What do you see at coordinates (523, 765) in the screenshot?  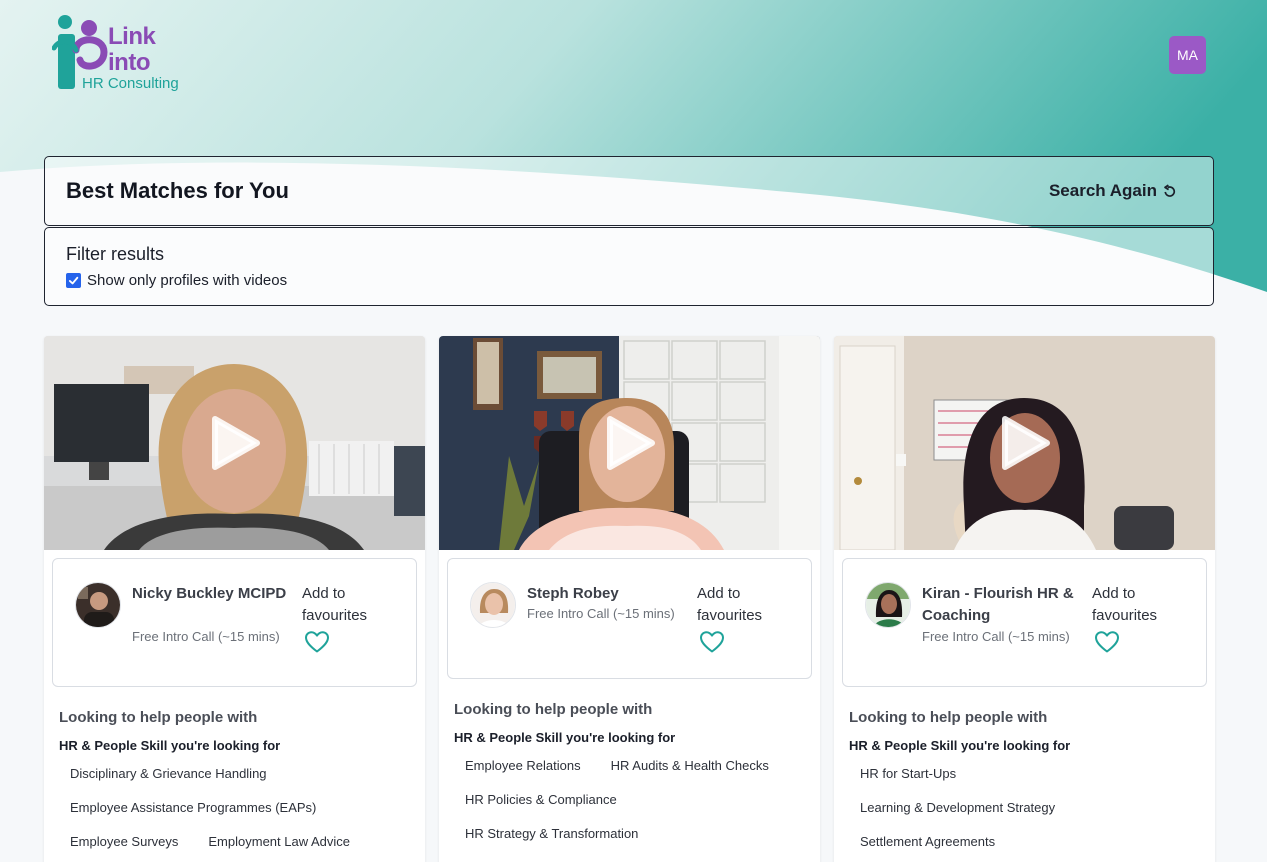 I see `skill-tag: Employee Relations` at bounding box center [523, 765].